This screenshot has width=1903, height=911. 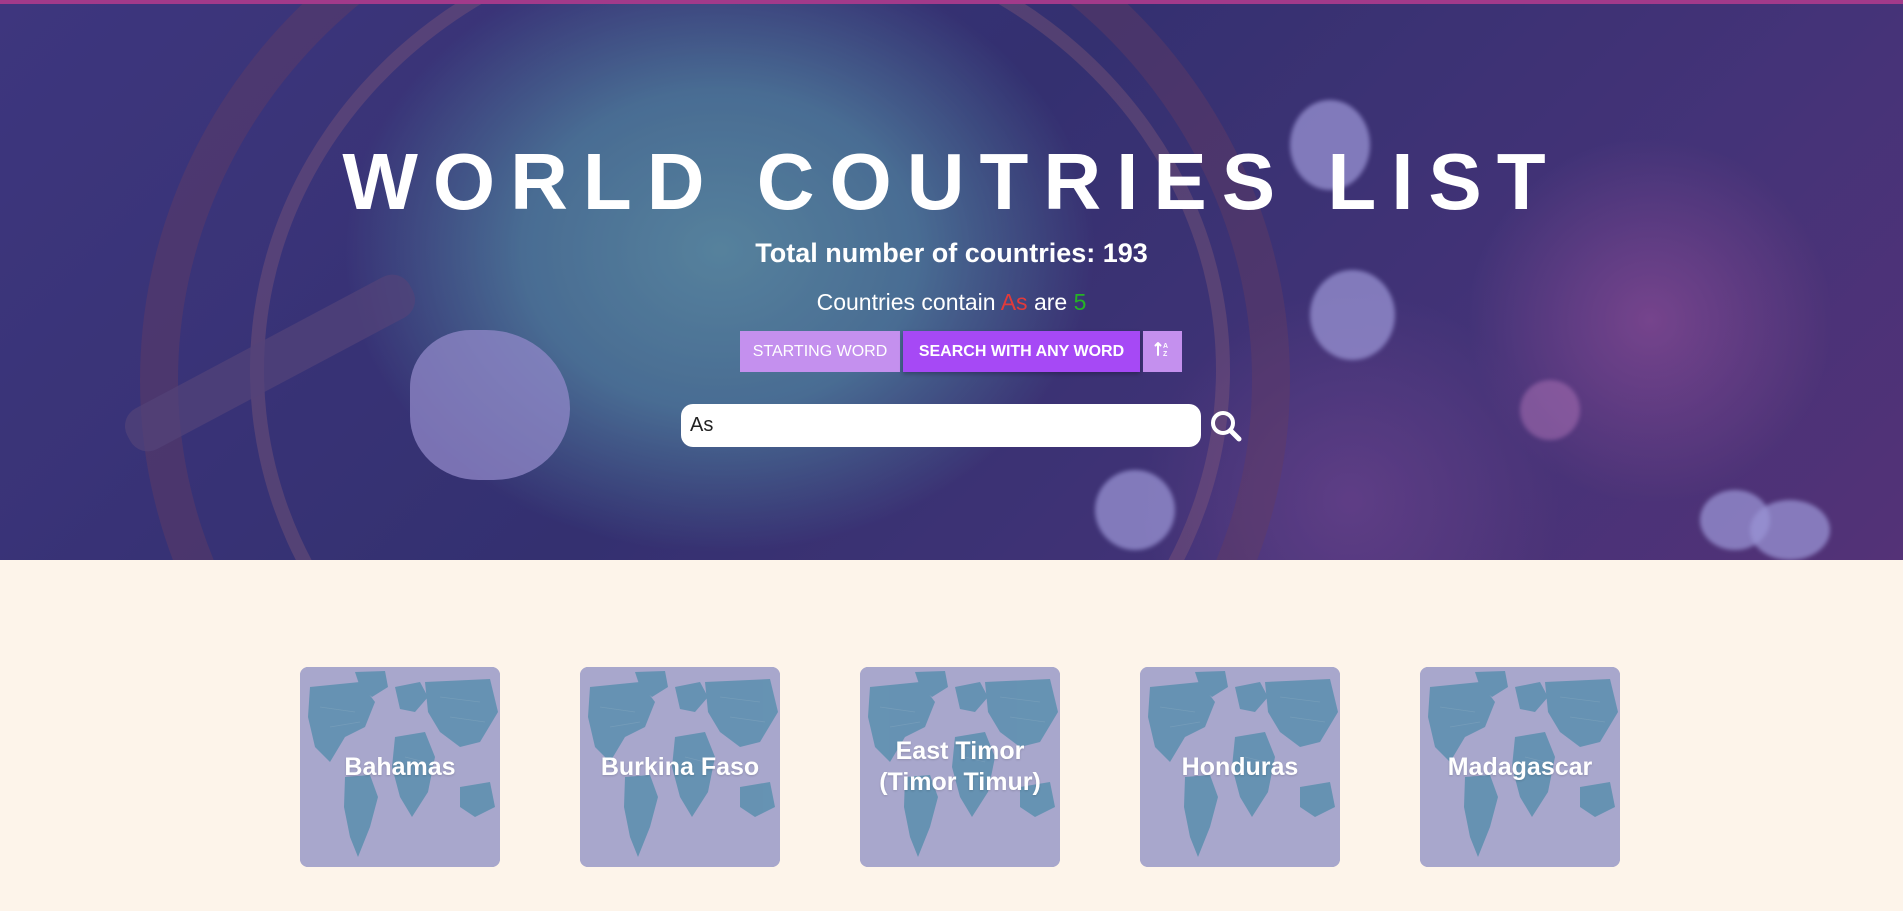 I want to click on country-card: East Timor (Timor Timur), so click(x=960, y=767).